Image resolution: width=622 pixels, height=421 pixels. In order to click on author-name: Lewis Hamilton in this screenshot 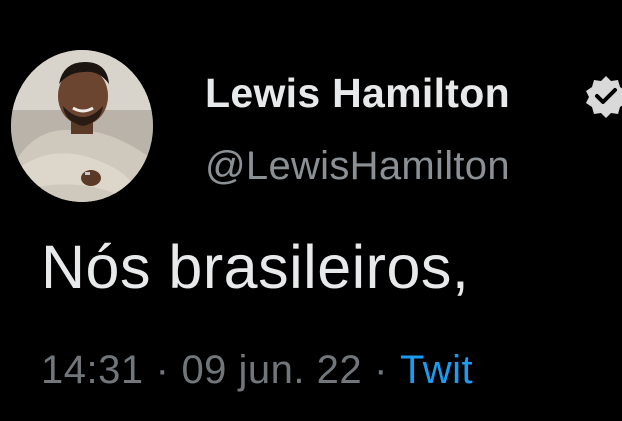, I will do `click(357, 93)`.